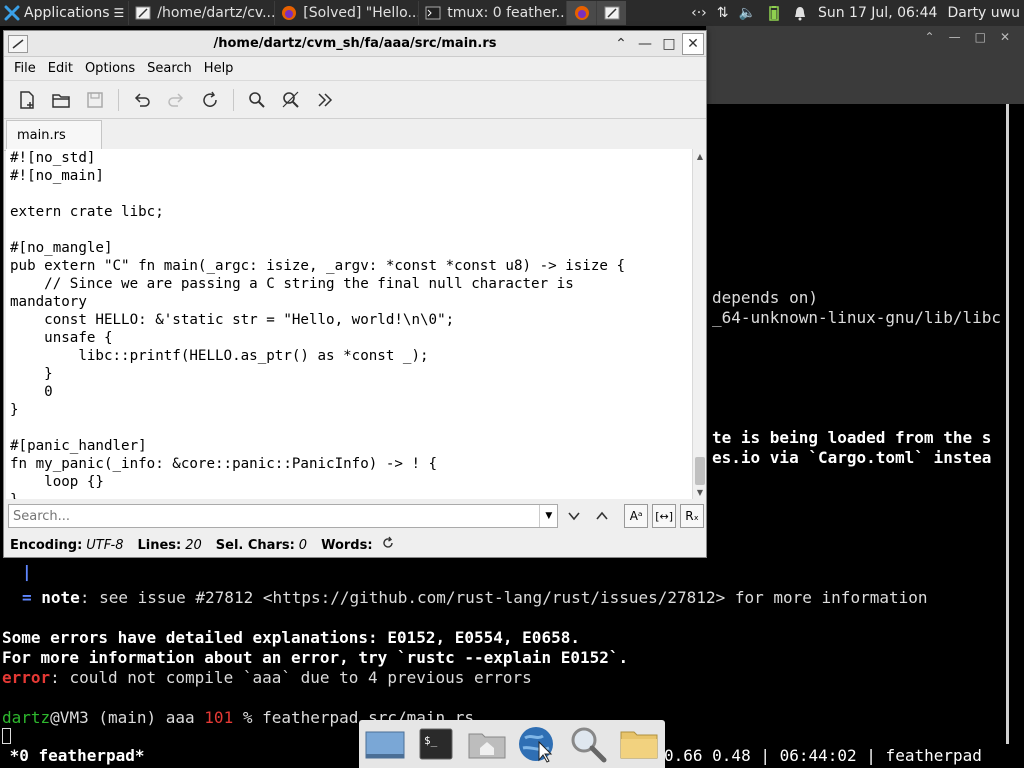  I want to click on match-case-button: Aᵃ, so click(636, 516).